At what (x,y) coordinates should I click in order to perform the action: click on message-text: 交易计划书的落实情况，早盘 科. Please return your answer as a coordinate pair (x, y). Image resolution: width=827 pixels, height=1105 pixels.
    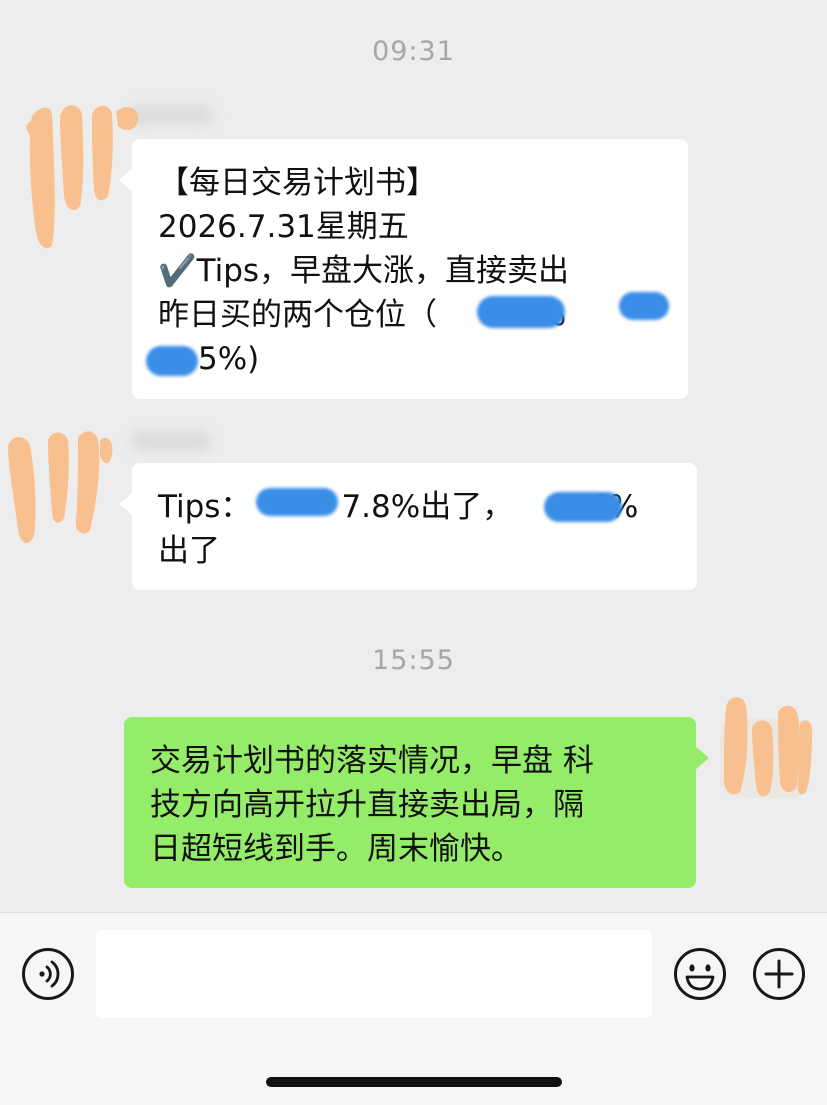
    Looking at the image, I should click on (372, 761).